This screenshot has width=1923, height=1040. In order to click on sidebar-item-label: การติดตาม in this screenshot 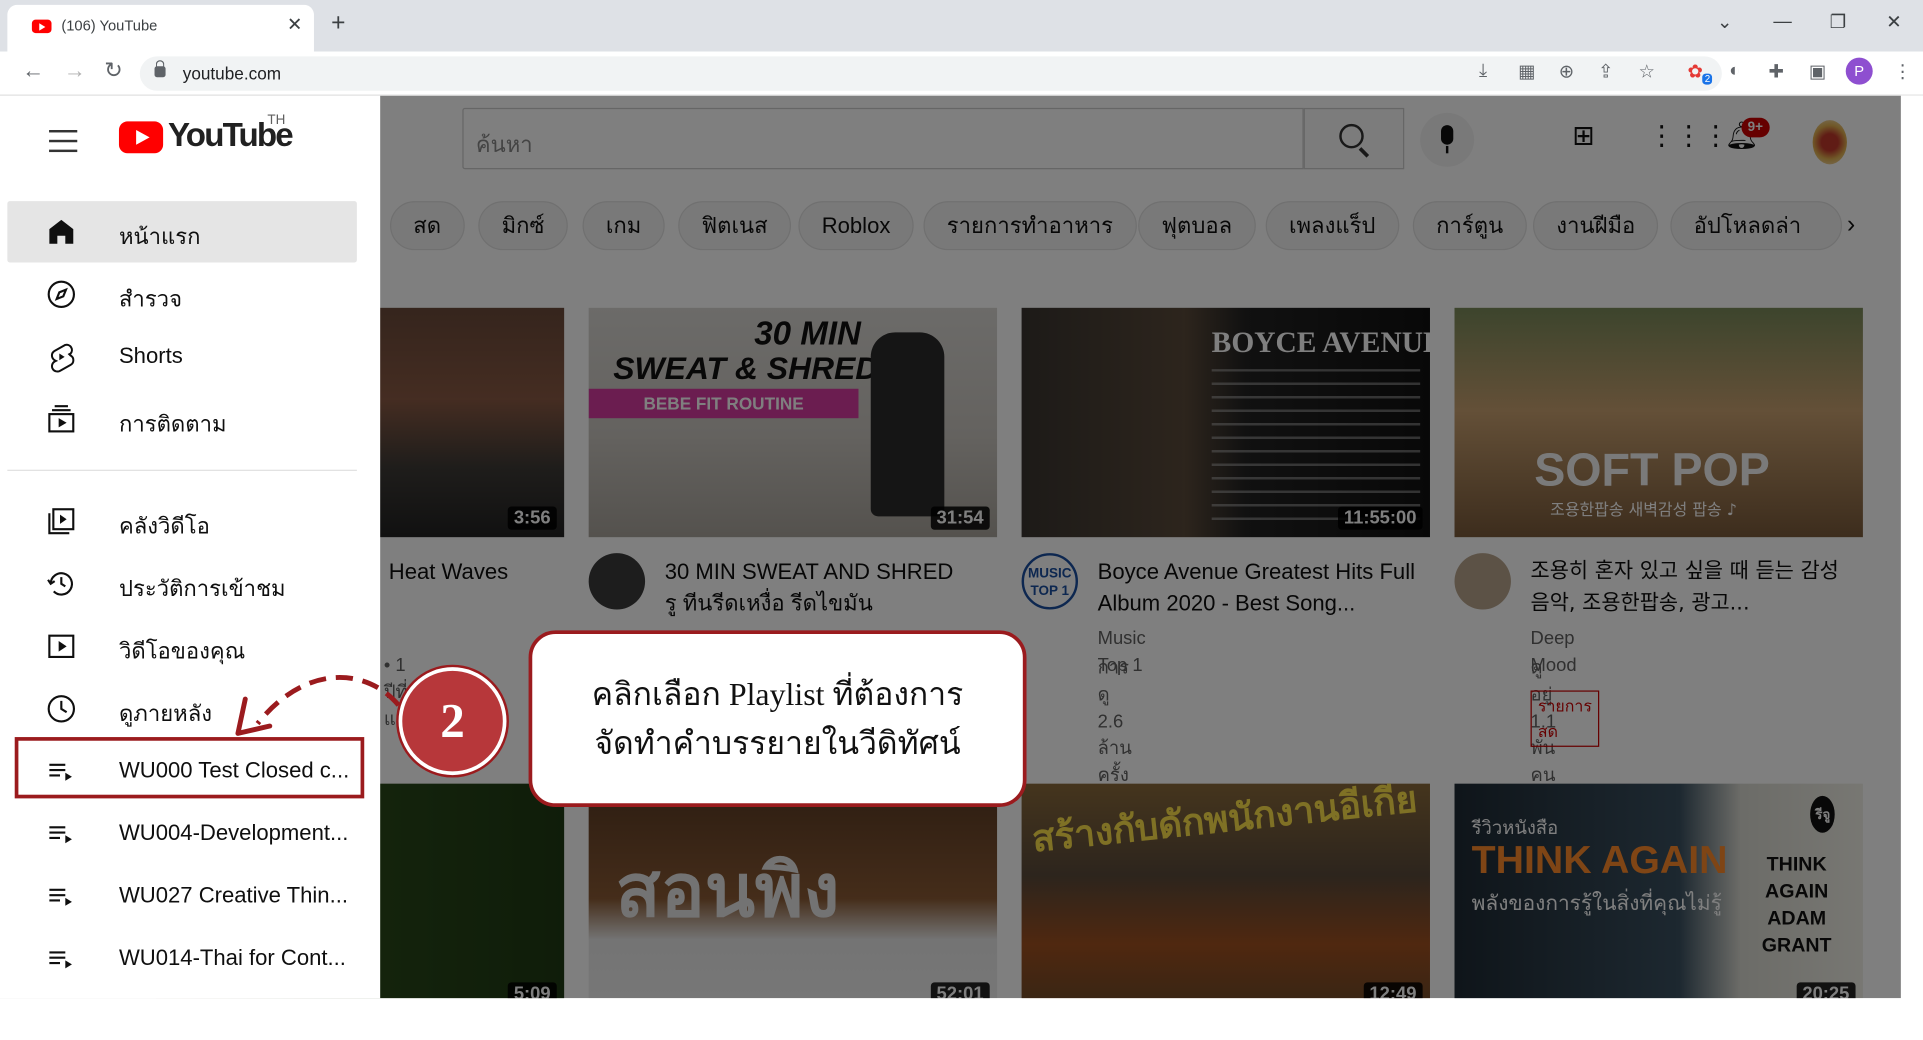, I will do `click(172, 424)`.